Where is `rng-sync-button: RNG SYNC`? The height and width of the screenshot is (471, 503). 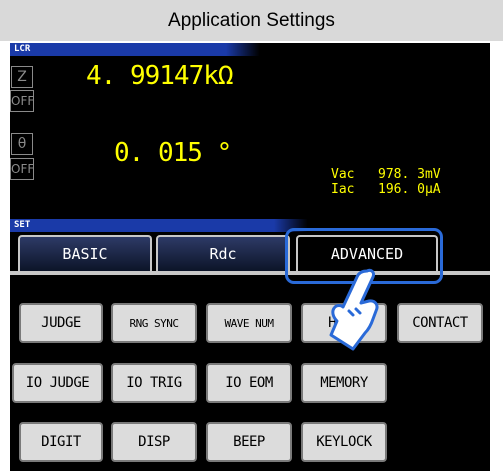 rng-sync-button: RNG SYNC is located at coordinates (154, 323).